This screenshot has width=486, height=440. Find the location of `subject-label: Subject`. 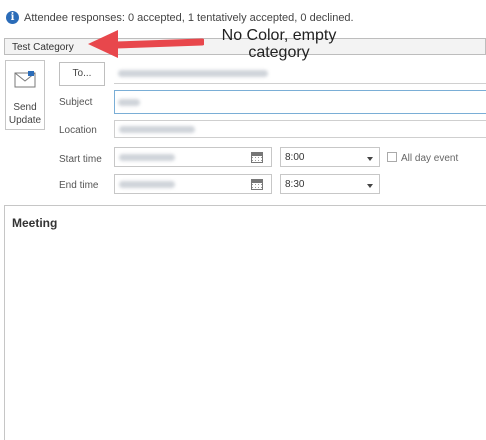

subject-label: Subject is located at coordinates (76, 102).